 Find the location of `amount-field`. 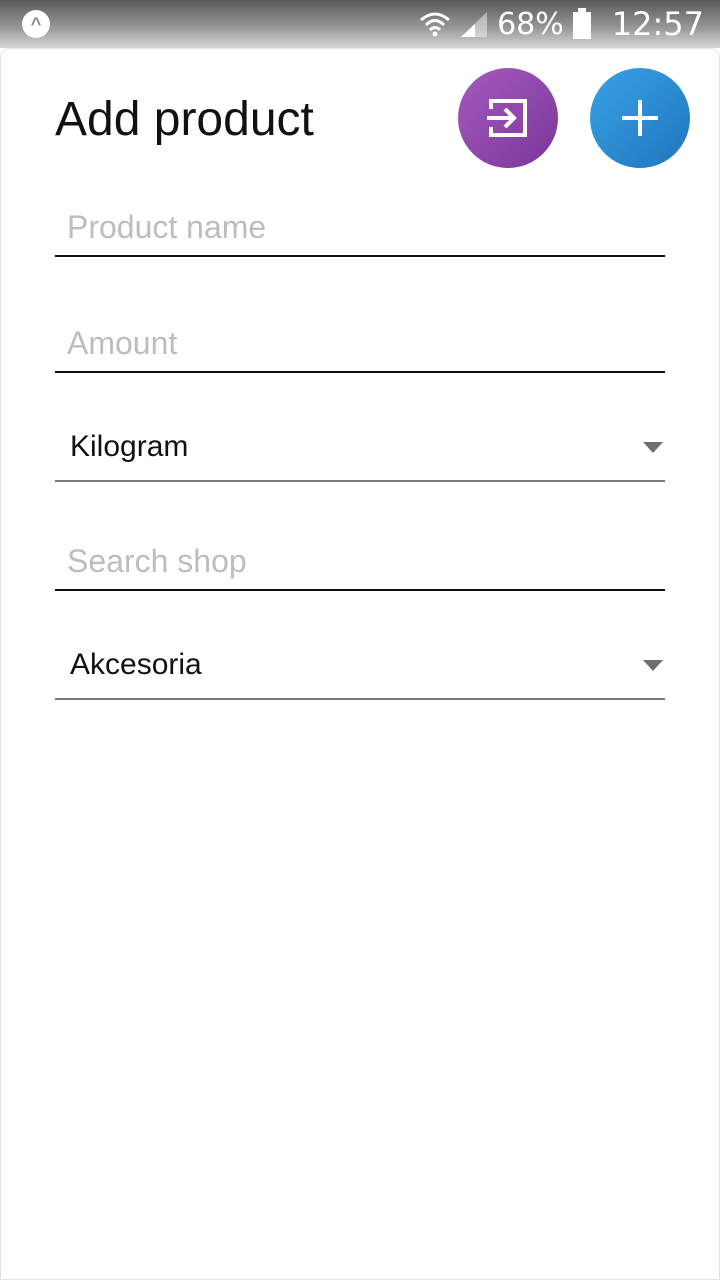

amount-field is located at coordinates (360, 344).